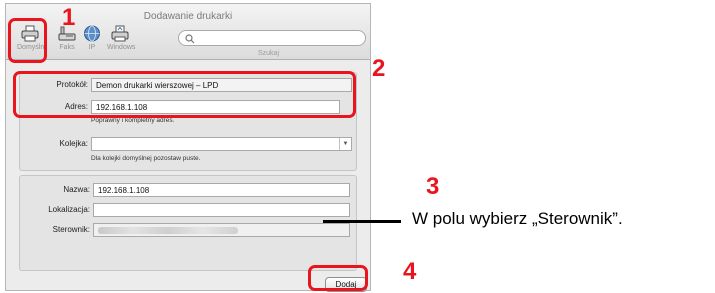 The height and width of the screenshot is (293, 715). What do you see at coordinates (120, 33) in the screenshot?
I see `windows-printer-icon` at bounding box center [120, 33].